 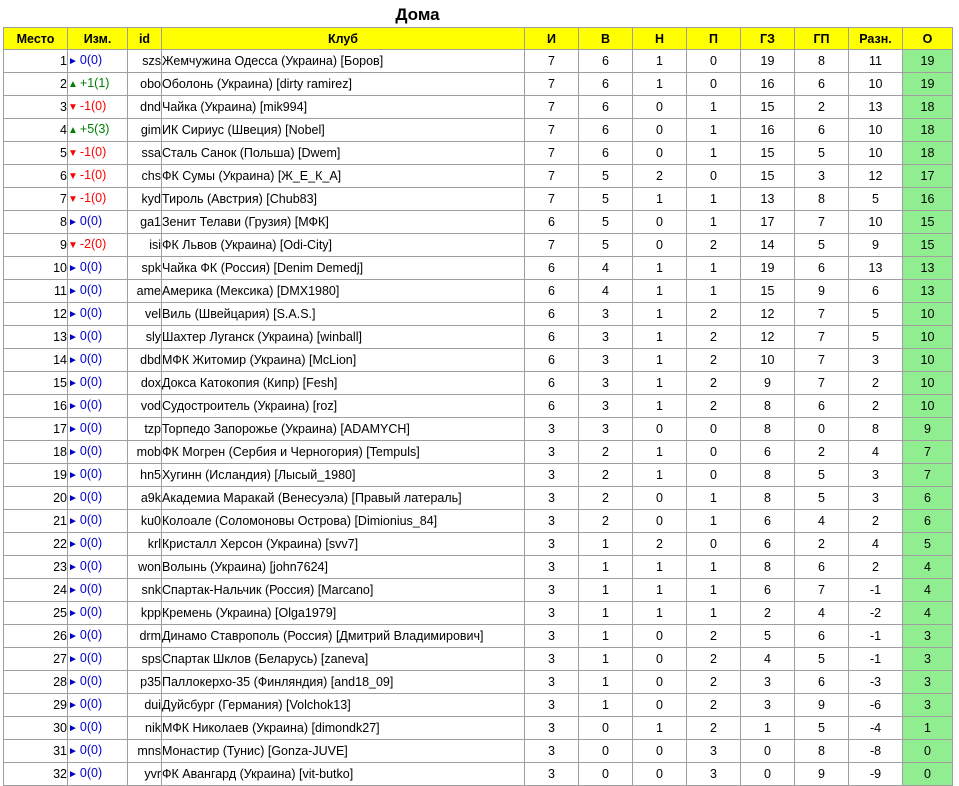 What do you see at coordinates (713, 245) in the screenshot?
I see `losses-cell: 2` at bounding box center [713, 245].